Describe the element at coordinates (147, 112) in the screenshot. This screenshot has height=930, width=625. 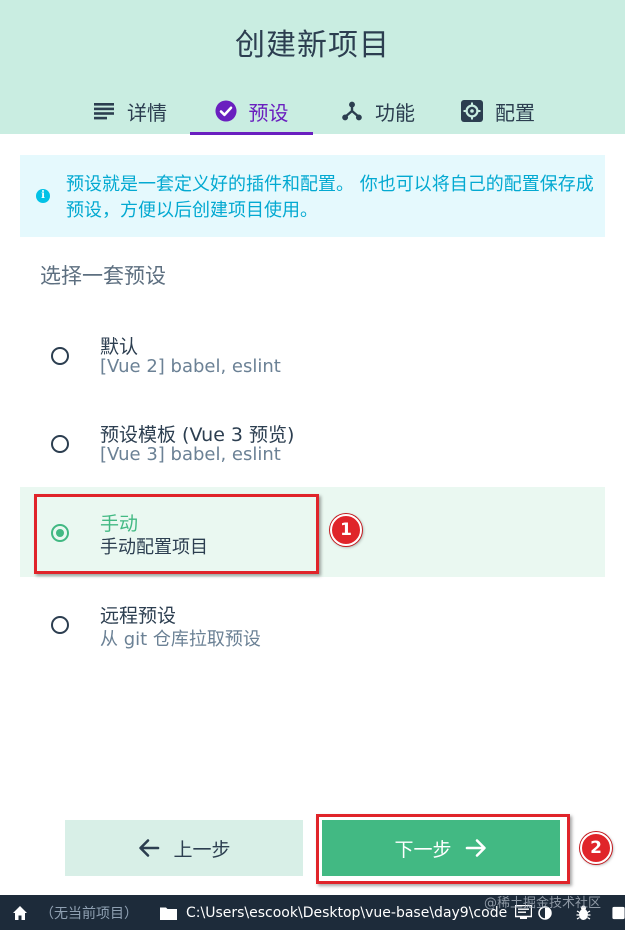
I see `tab-details-label: 详情` at that location.